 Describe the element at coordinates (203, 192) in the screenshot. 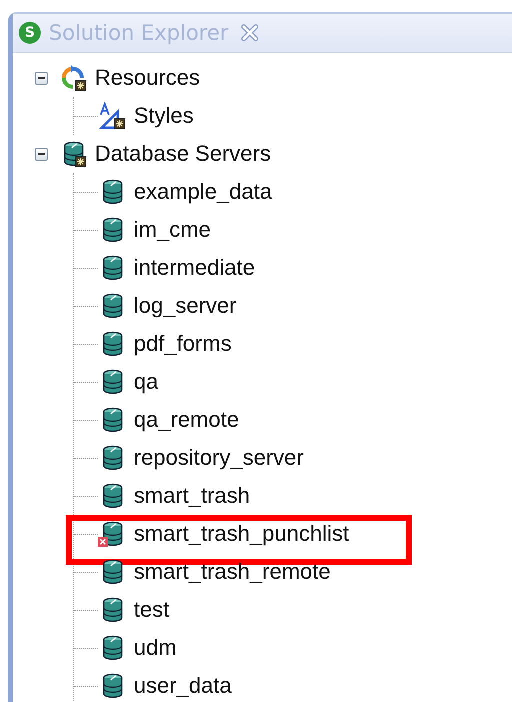

I see `tree-item: example_data` at that location.